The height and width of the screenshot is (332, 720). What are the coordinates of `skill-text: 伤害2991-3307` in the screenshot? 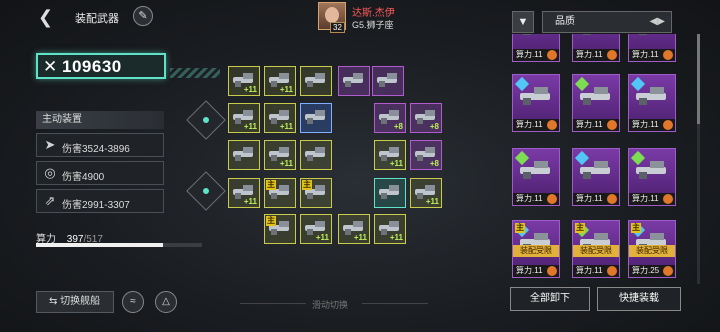 It's located at (96, 205).